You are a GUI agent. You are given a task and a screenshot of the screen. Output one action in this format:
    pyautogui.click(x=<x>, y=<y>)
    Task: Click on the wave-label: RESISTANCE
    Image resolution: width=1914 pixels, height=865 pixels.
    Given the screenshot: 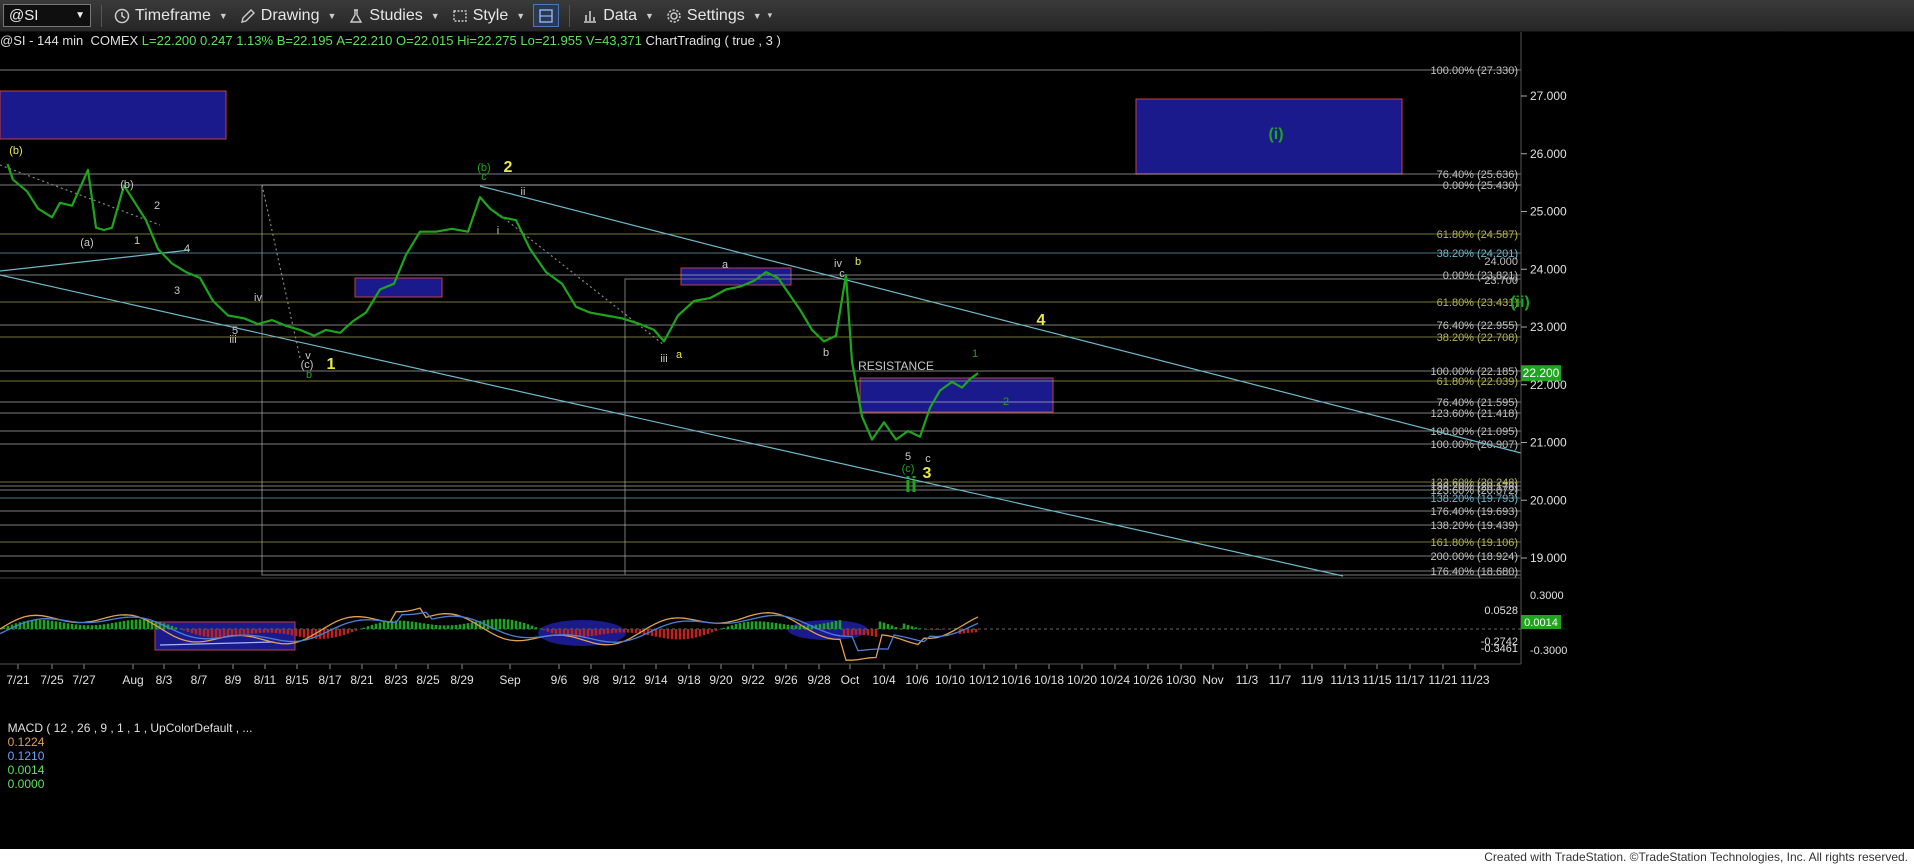 What is the action you would take?
    pyautogui.click(x=896, y=366)
    